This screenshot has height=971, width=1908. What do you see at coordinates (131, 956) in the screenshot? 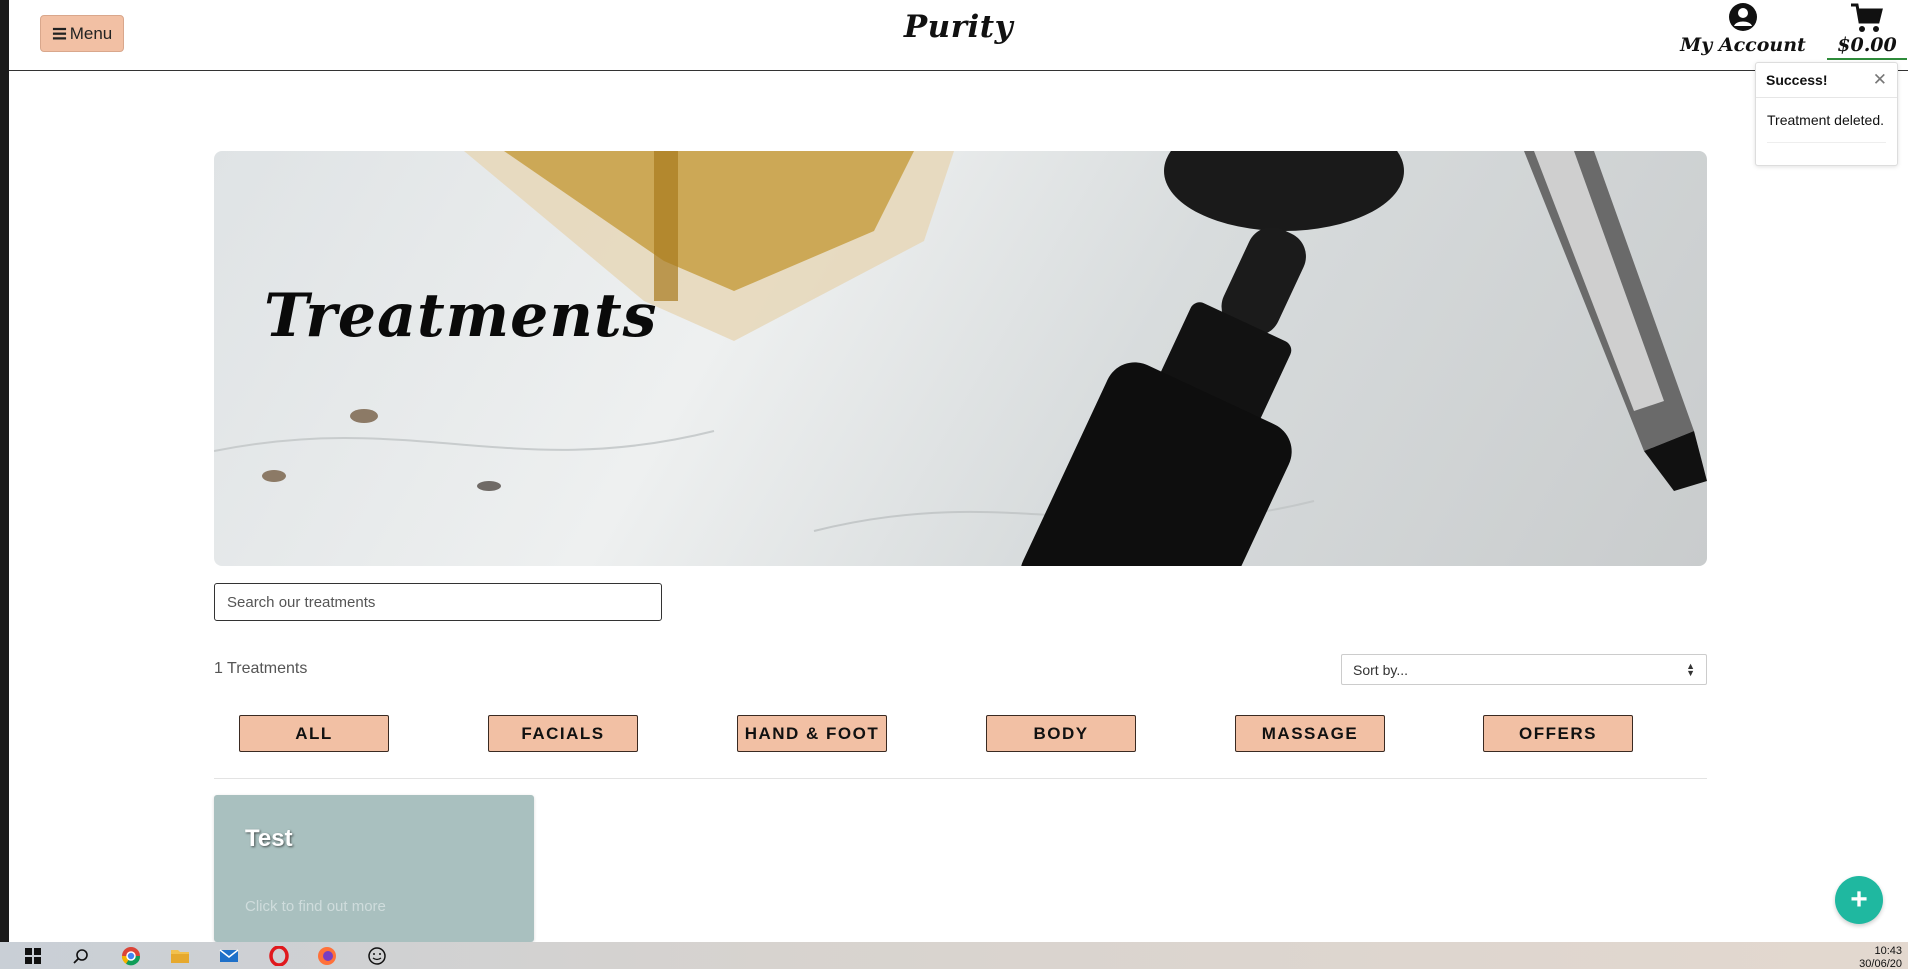
I see `chrome-icon` at bounding box center [131, 956].